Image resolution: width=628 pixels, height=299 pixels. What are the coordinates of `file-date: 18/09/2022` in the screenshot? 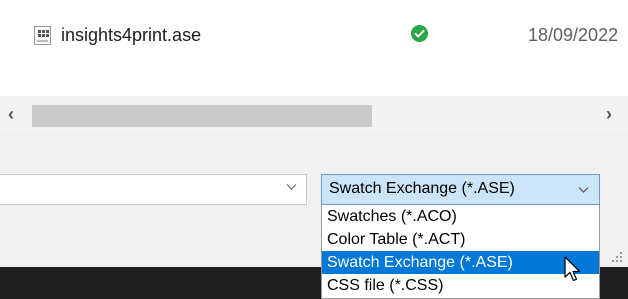 It's located at (573, 35).